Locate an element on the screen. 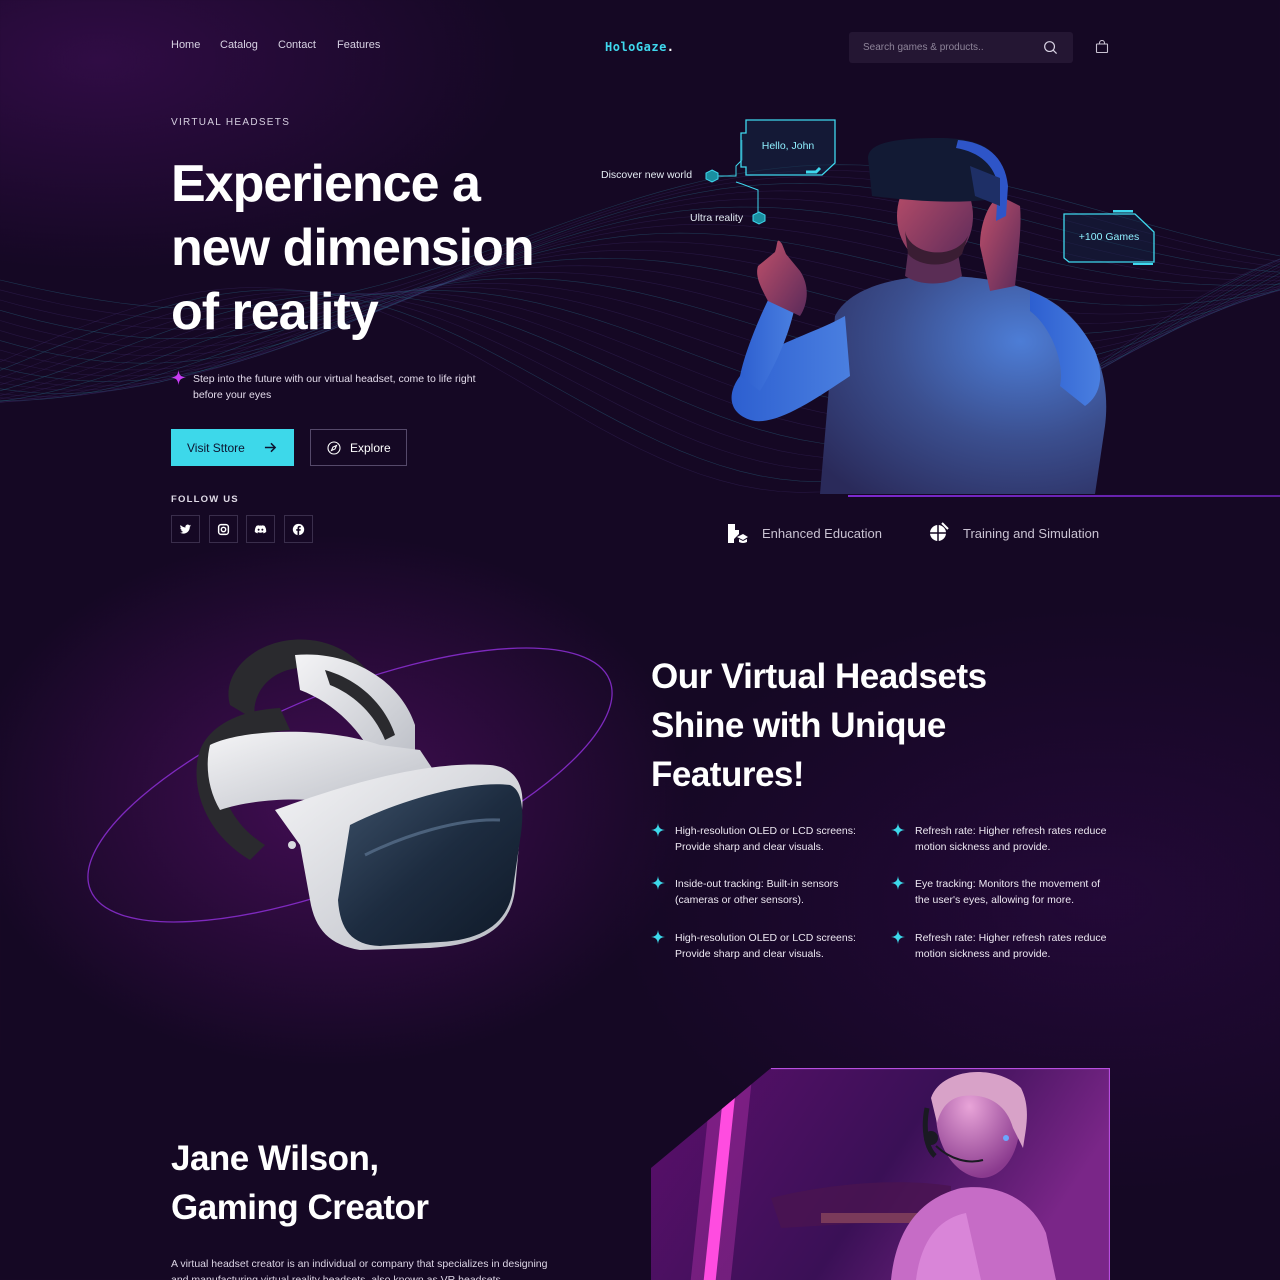  nav-home: Home is located at coordinates (185, 45).